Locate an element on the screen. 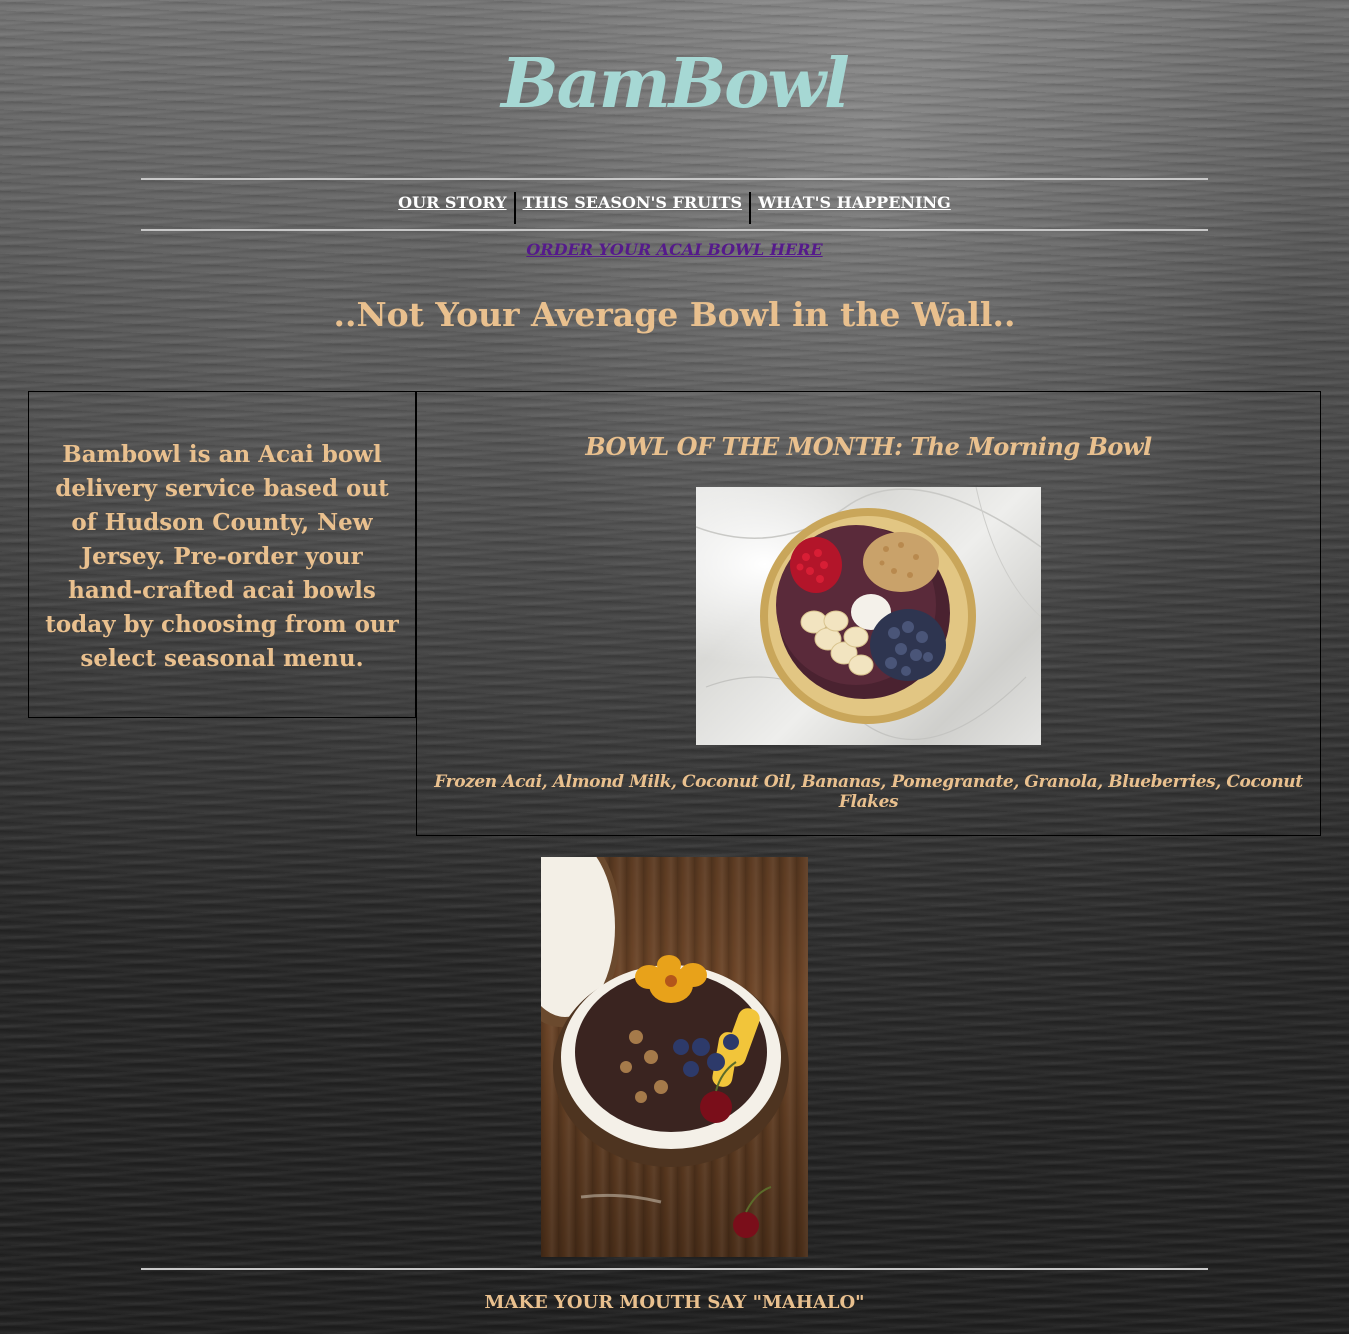  nav-link-our-story: OUR STORY is located at coordinates (452, 202).